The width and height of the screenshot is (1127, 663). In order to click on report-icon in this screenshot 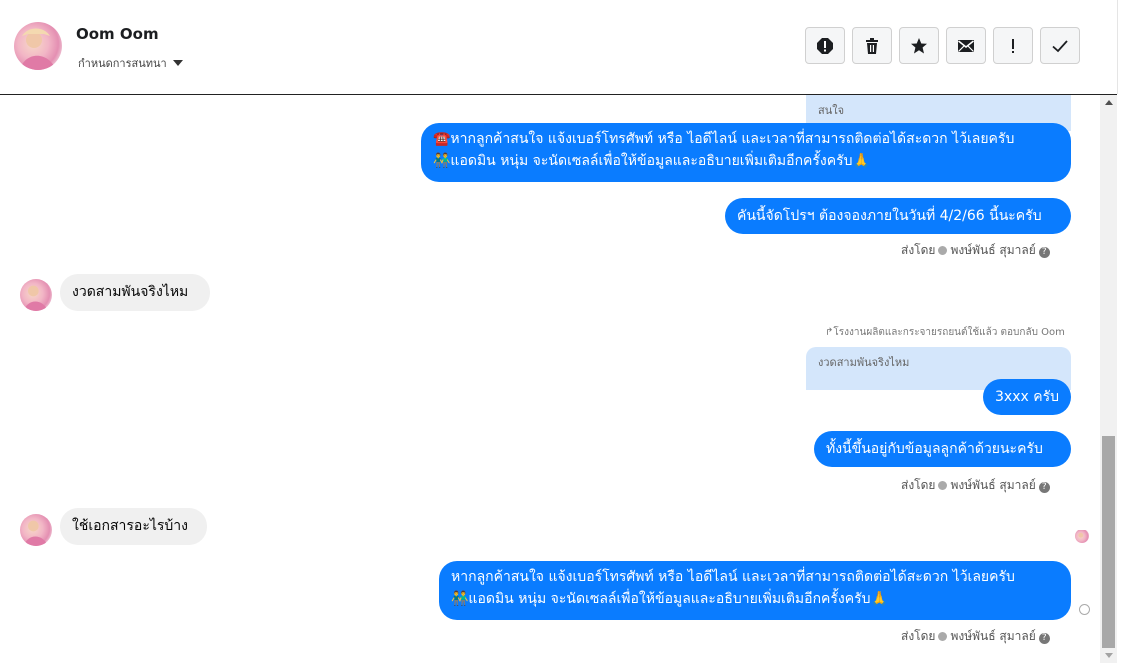, I will do `click(825, 45)`.